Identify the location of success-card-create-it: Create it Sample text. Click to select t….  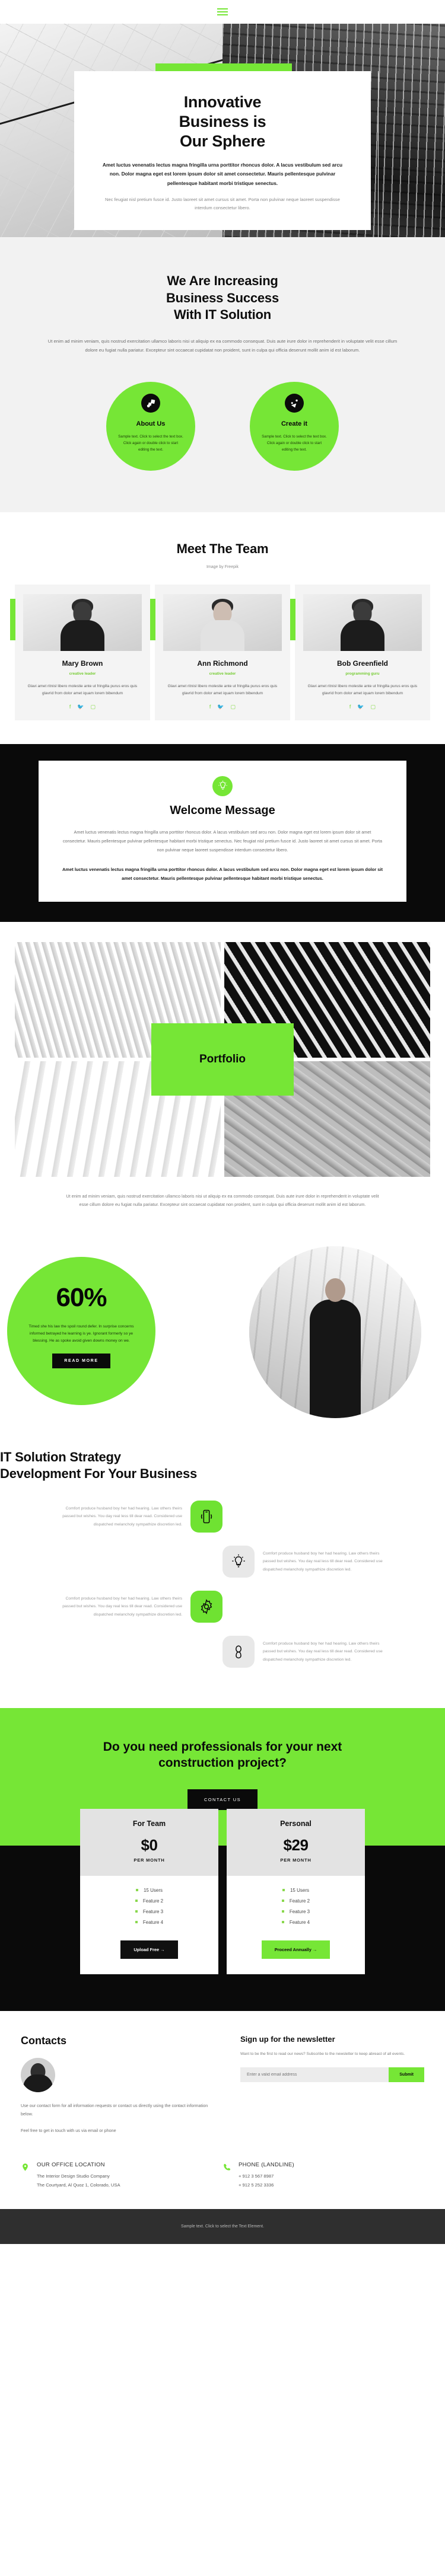
(294, 426).